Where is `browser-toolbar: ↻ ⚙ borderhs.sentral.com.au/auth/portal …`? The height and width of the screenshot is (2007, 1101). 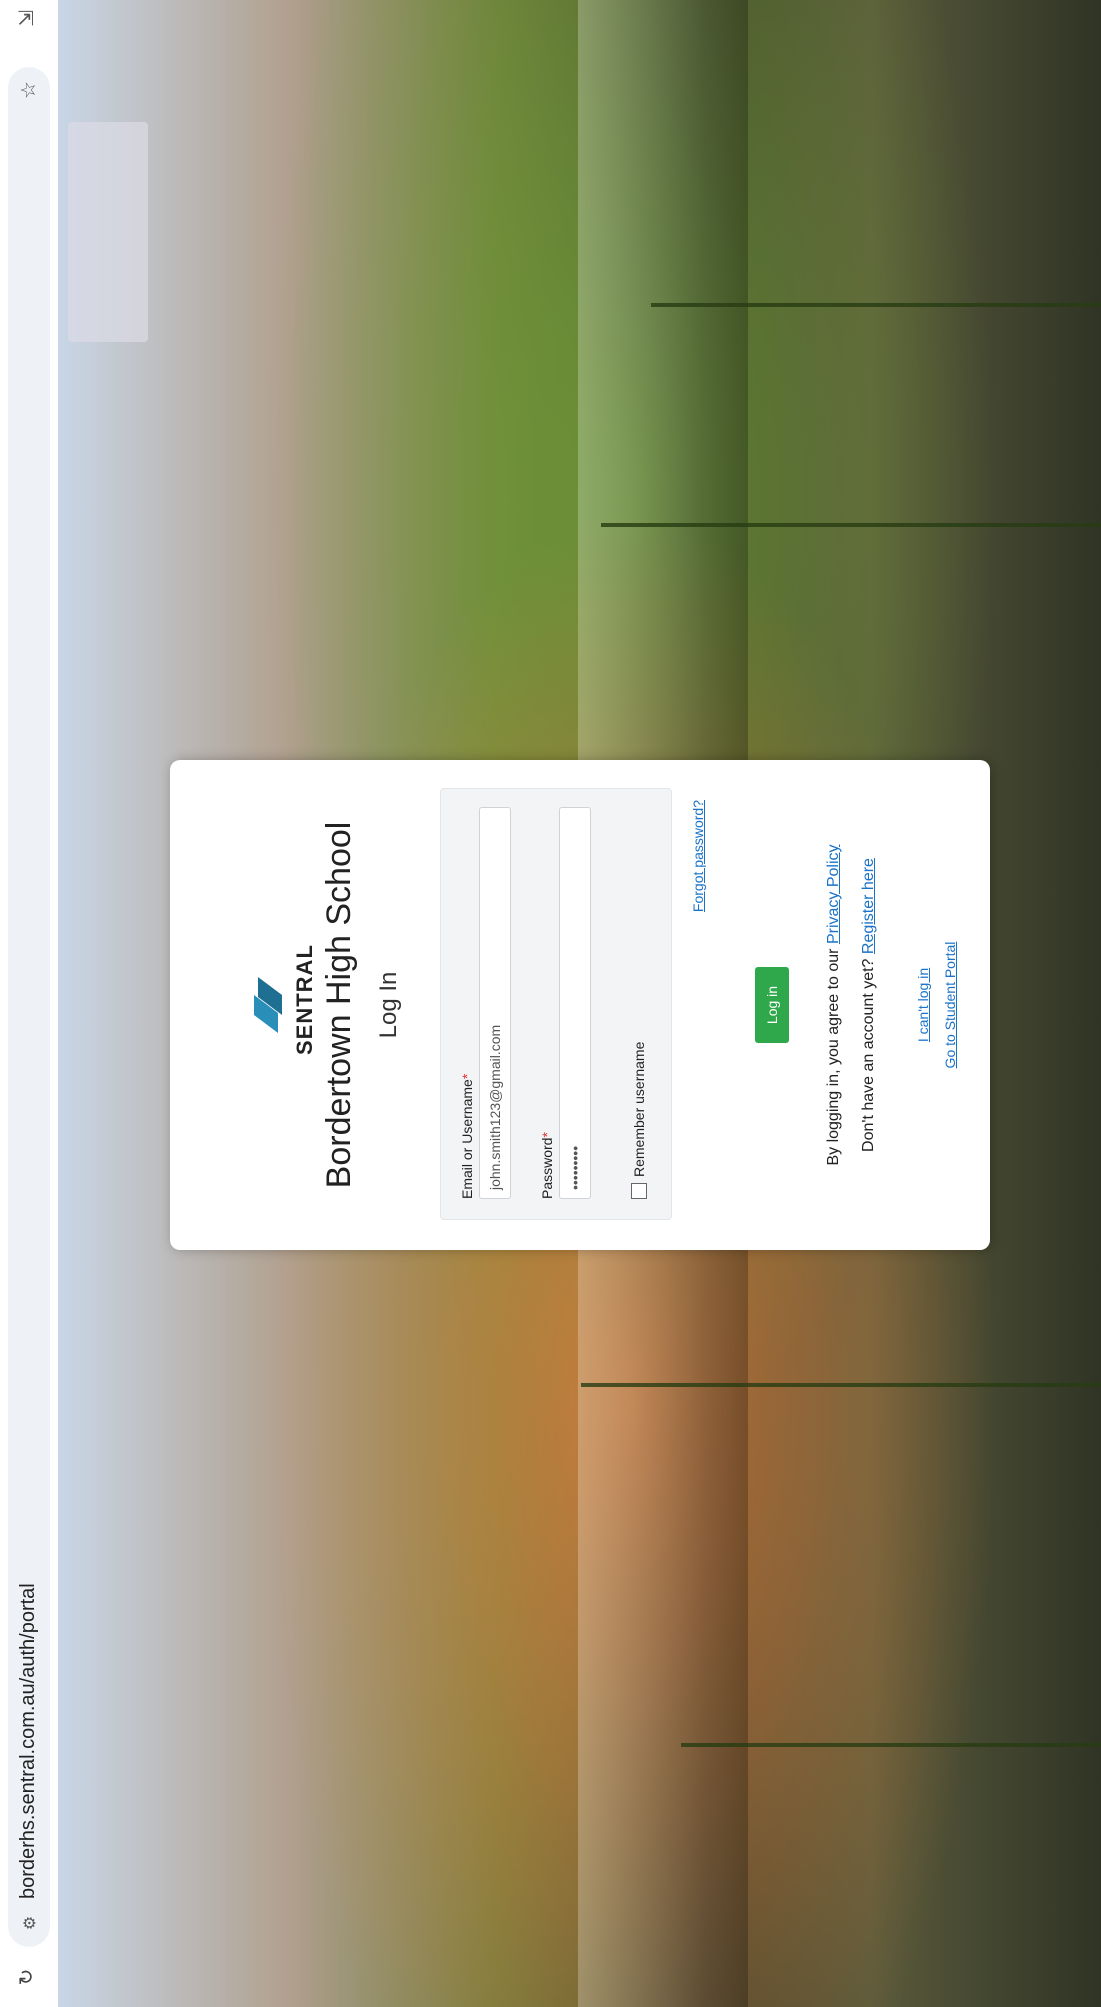 browser-toolbar: ↻ ⚙ borderhs.sentral.com.au/auth/portal … is located at coordinates (29, 1003).